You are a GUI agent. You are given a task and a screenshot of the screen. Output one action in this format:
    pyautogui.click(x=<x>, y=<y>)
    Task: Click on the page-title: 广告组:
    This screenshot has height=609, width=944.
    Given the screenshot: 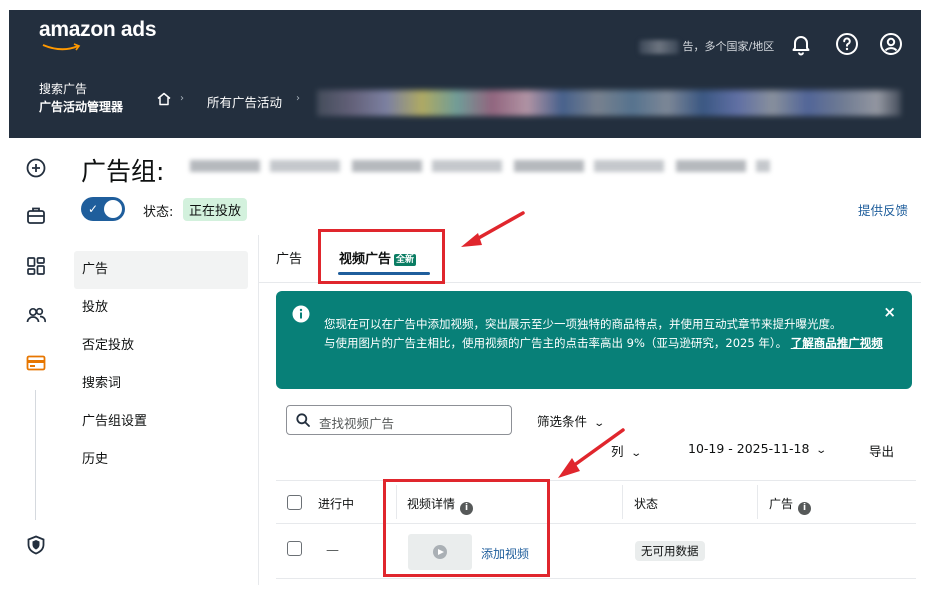 What is the action you would take?
    pyautogui.click(x=123, y=171)
    